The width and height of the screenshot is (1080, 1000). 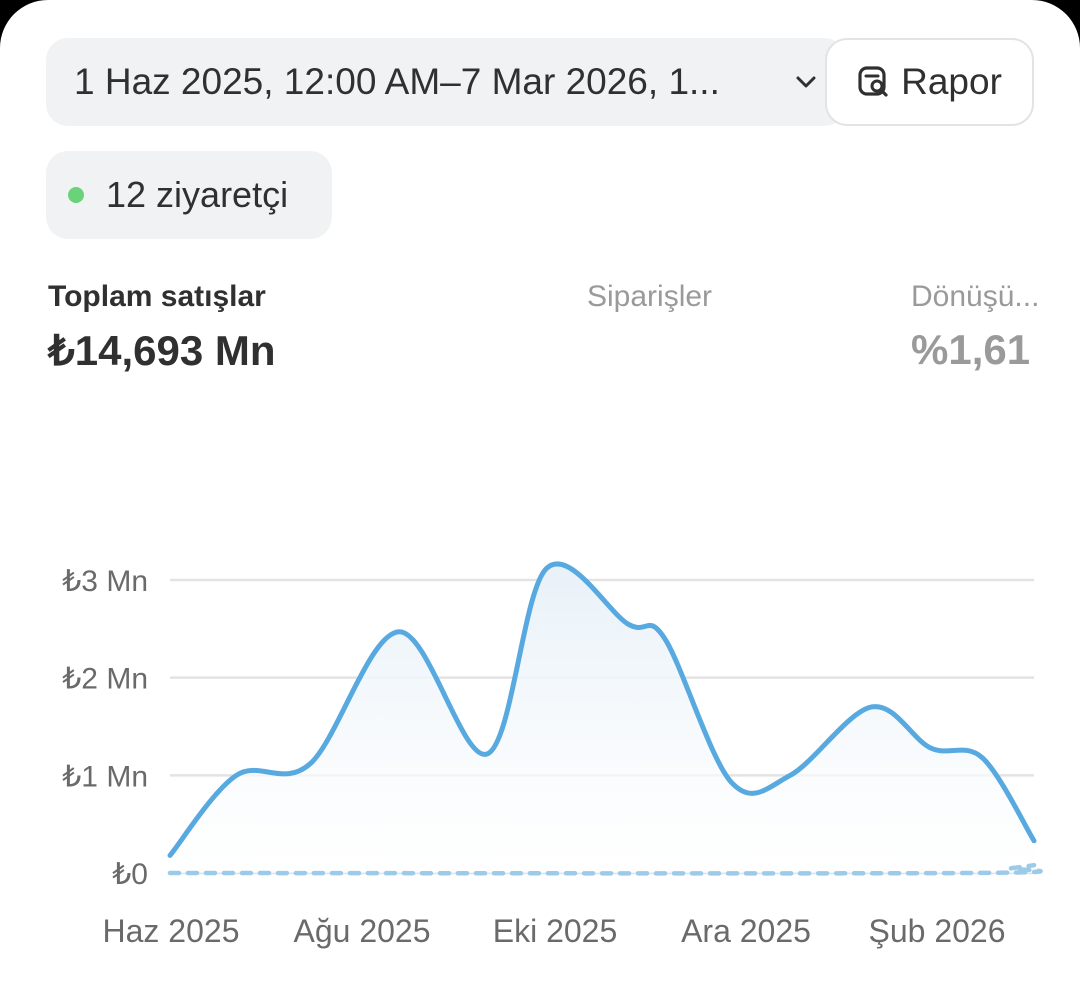 I want to click on x-tick-label: Şub 2026, so click(x=936, y=931).